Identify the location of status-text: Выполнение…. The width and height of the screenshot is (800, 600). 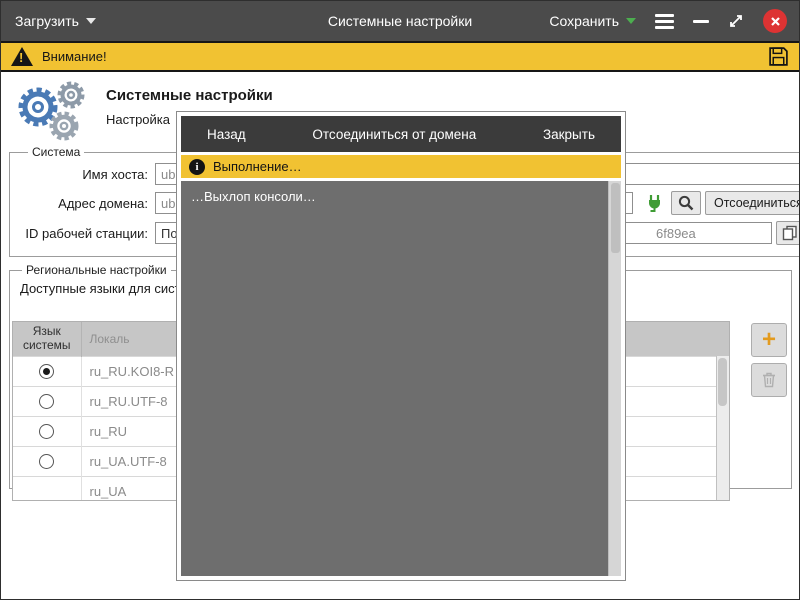
(257, 166).